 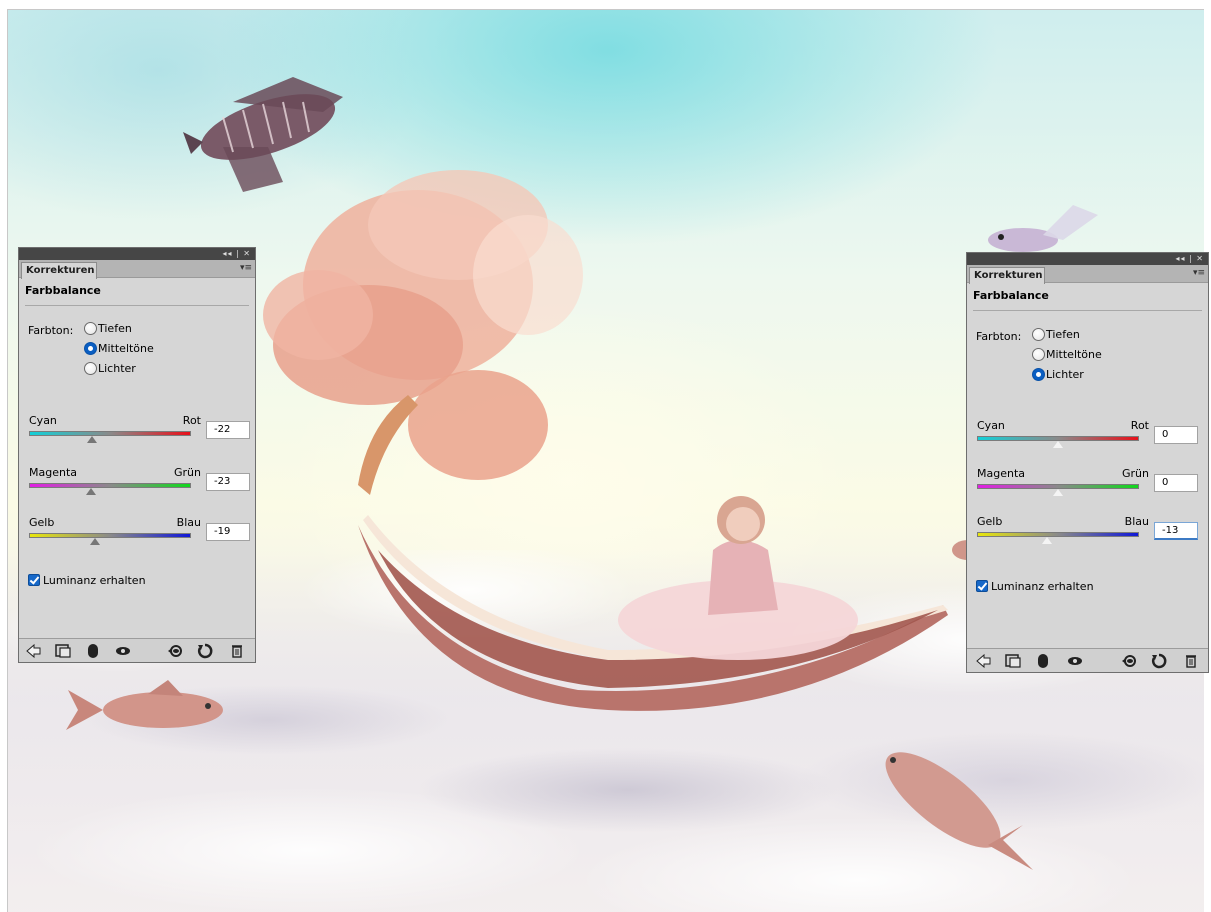 I want to click on slider-cyan-rot: Cyan Rot -22, so click(x=144, y=434).